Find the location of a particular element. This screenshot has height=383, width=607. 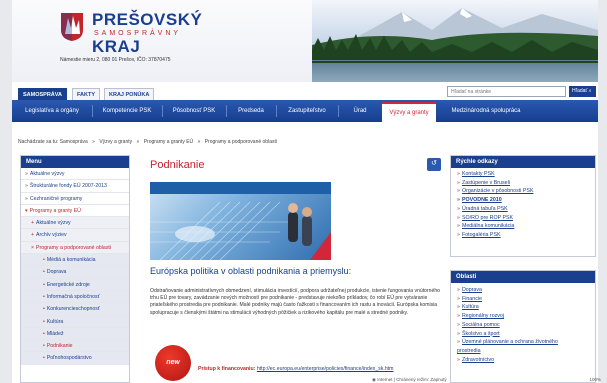

menu-leaf-energeticke: • Energetické zdroje is located at coordinates (75, 284).